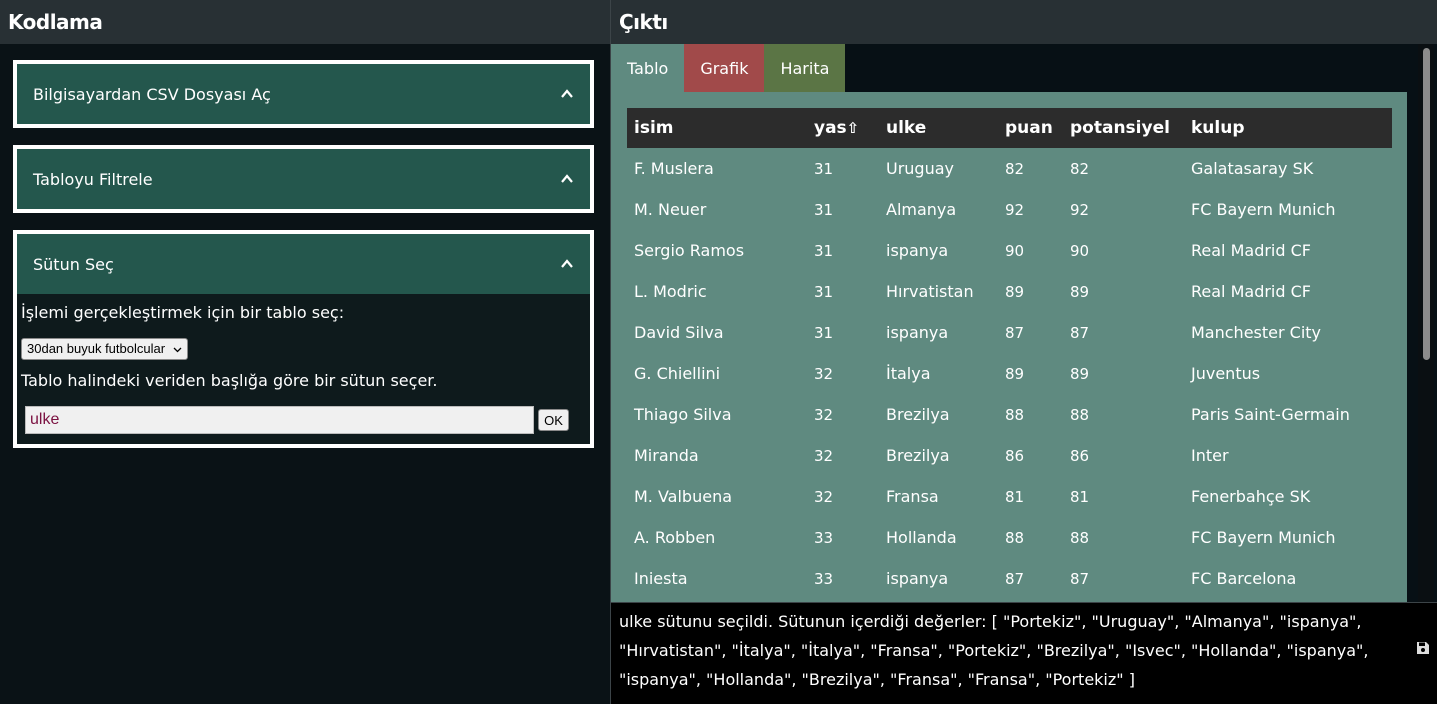 Image resolution: width=1437 pixels, height=704 pixels. What do you see at coordinates (1244, 578) in the screenshot?
I see `table-cell-kulup: FC Barcelona` at bounding box center [1244, 578].